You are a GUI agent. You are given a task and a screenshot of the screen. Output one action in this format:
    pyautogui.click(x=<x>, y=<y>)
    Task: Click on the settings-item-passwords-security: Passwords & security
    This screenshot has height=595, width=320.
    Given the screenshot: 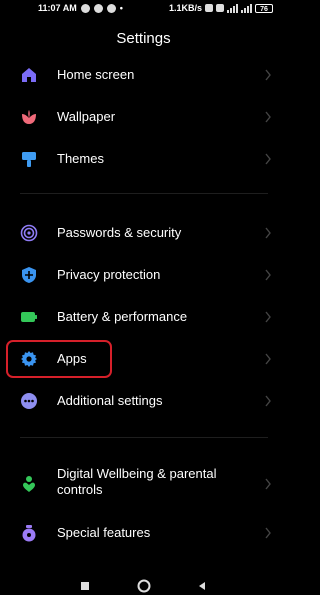 What is the action you would take?
    pyautogui.click(x=143, y=233)
    